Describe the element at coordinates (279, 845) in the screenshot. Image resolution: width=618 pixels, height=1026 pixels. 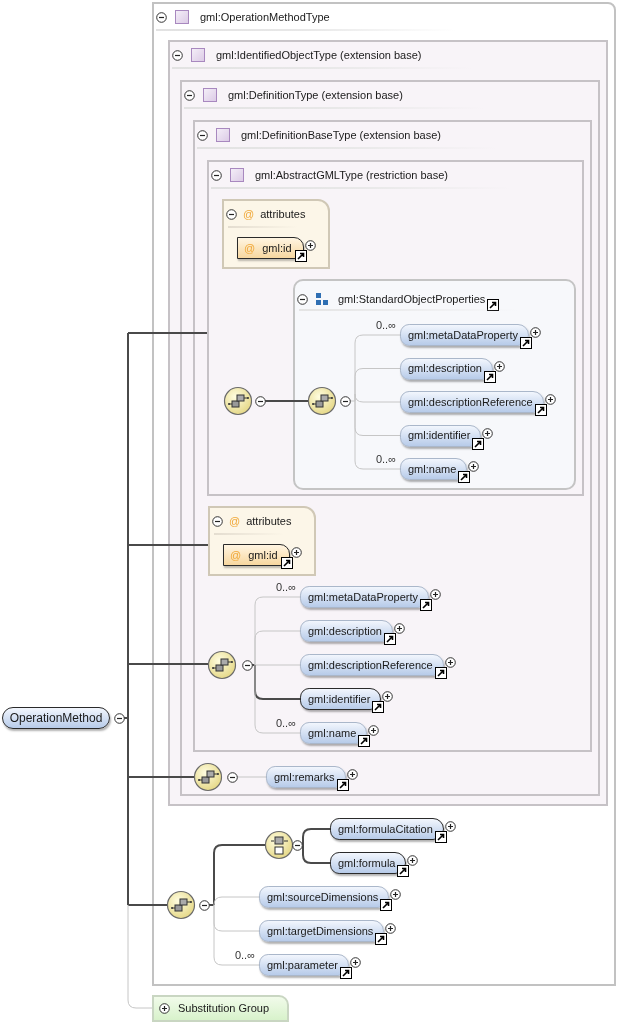
I see `choice-icon` at that location.